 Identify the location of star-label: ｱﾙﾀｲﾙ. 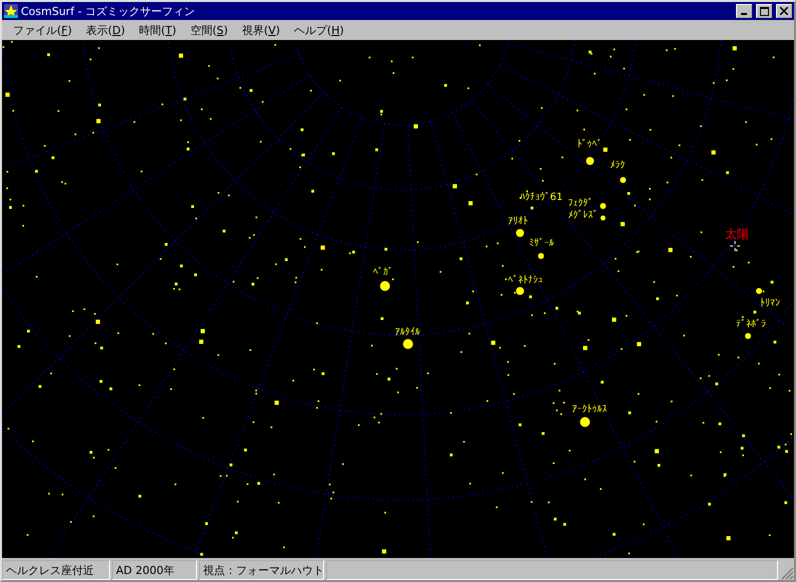
(407, 332).